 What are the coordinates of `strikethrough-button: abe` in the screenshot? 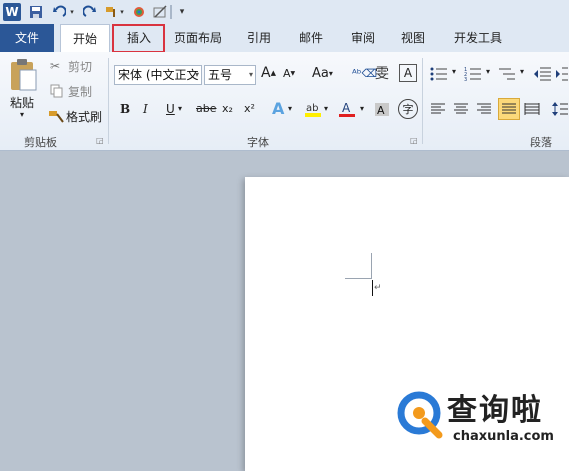 It's located at (206, 108).